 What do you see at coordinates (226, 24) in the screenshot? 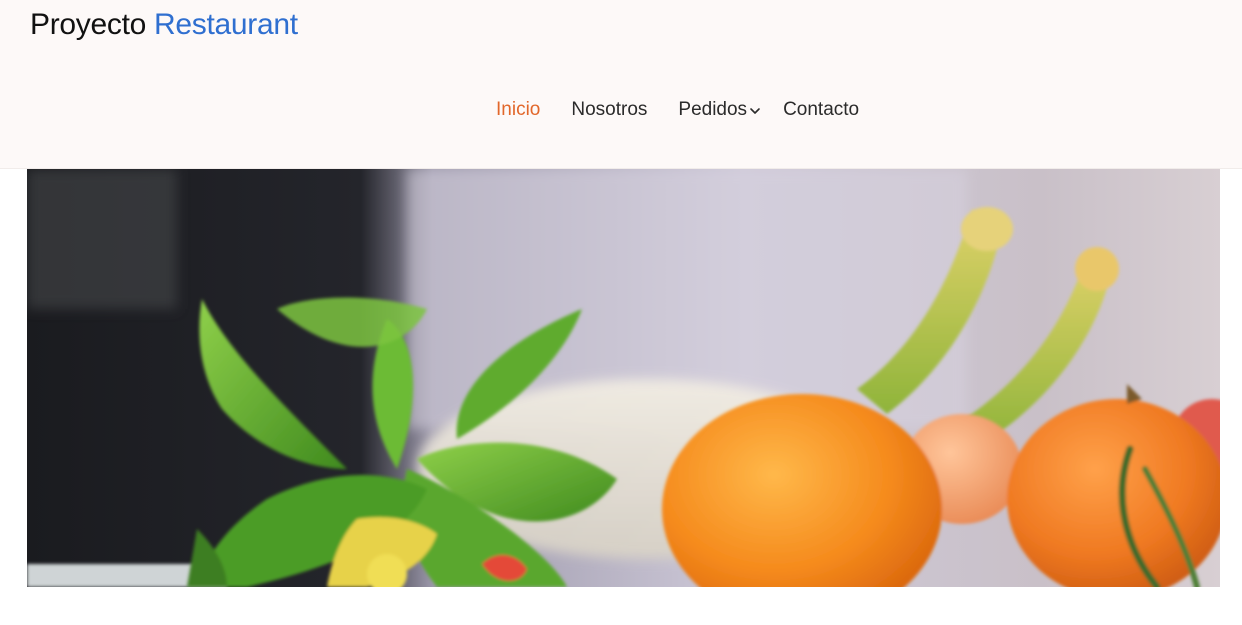
I see `brand-name-accent: Restaurant` at bounding box center [226, 24].